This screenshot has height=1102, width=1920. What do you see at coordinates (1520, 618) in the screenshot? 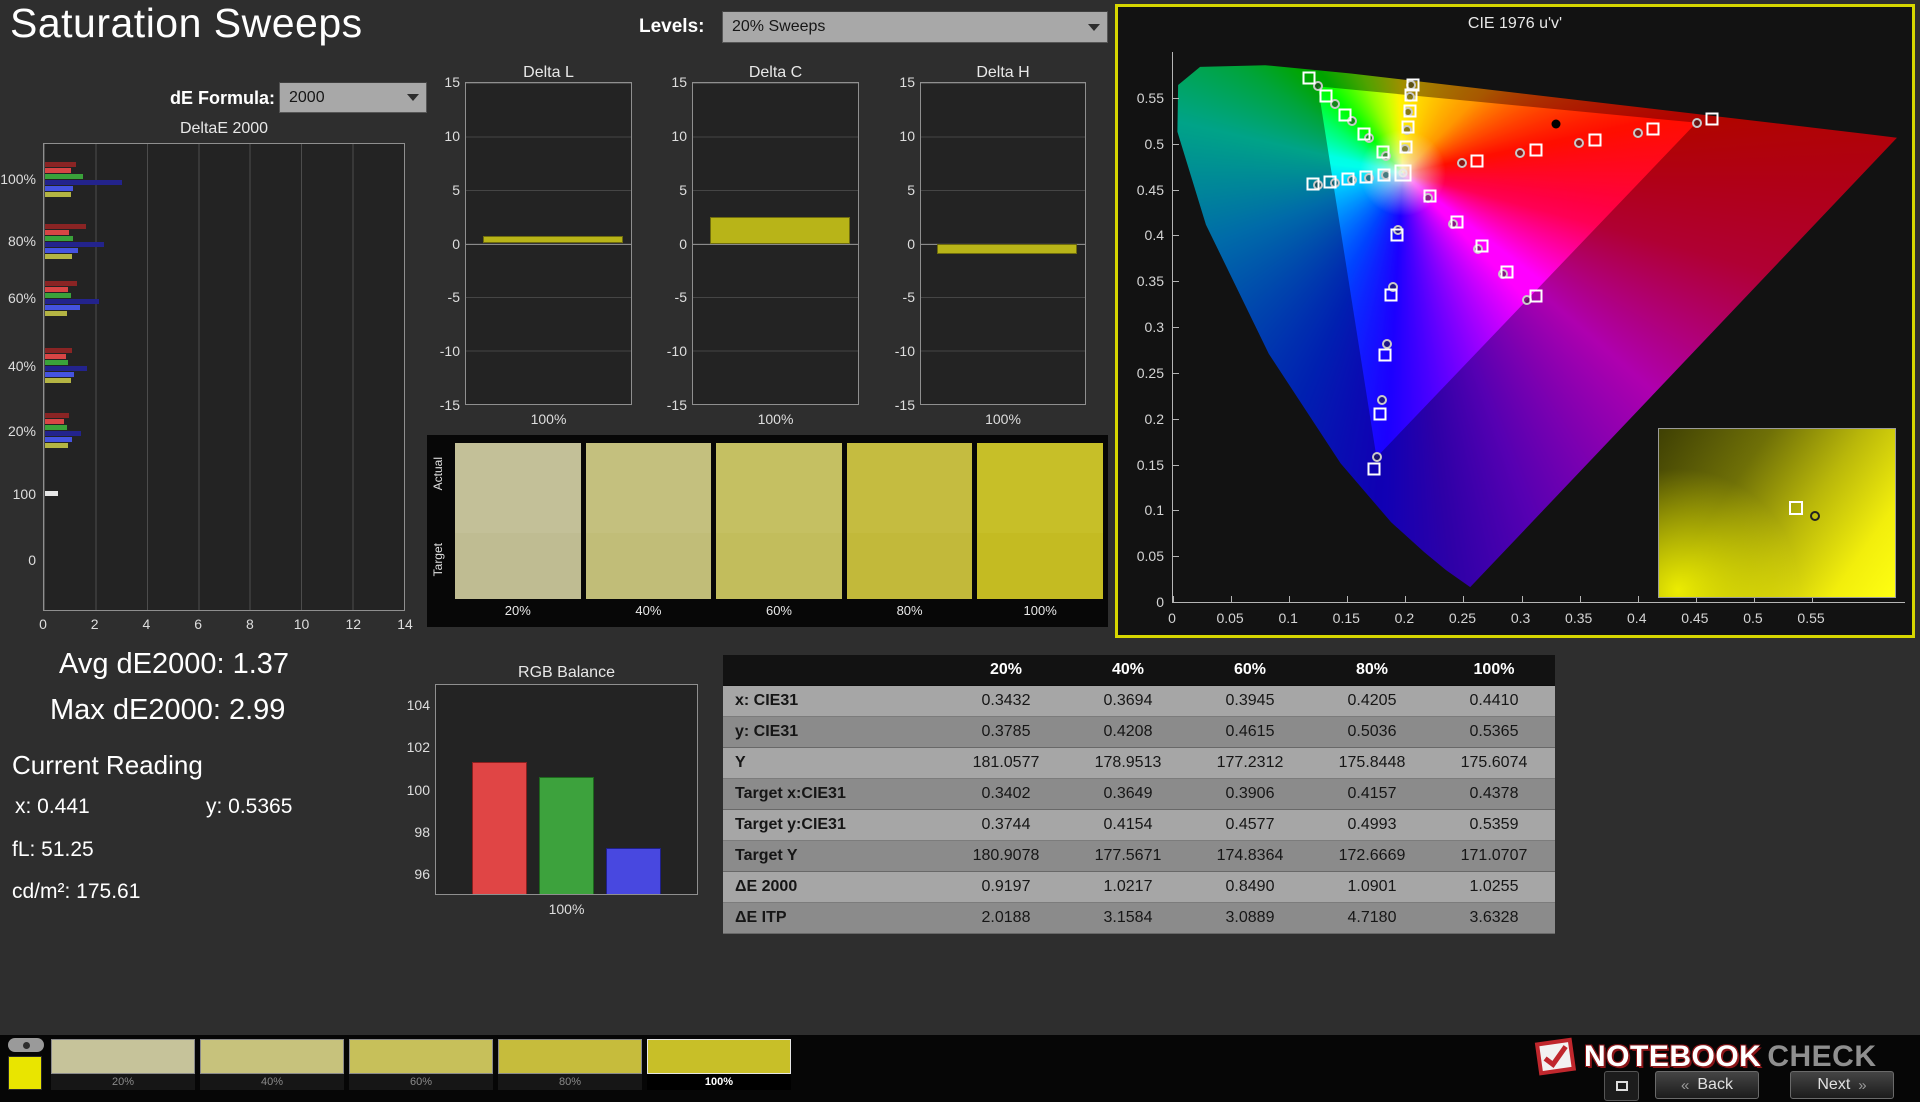
I see `cie-x-tick: 0.3` at bounding box center [1520, 618].